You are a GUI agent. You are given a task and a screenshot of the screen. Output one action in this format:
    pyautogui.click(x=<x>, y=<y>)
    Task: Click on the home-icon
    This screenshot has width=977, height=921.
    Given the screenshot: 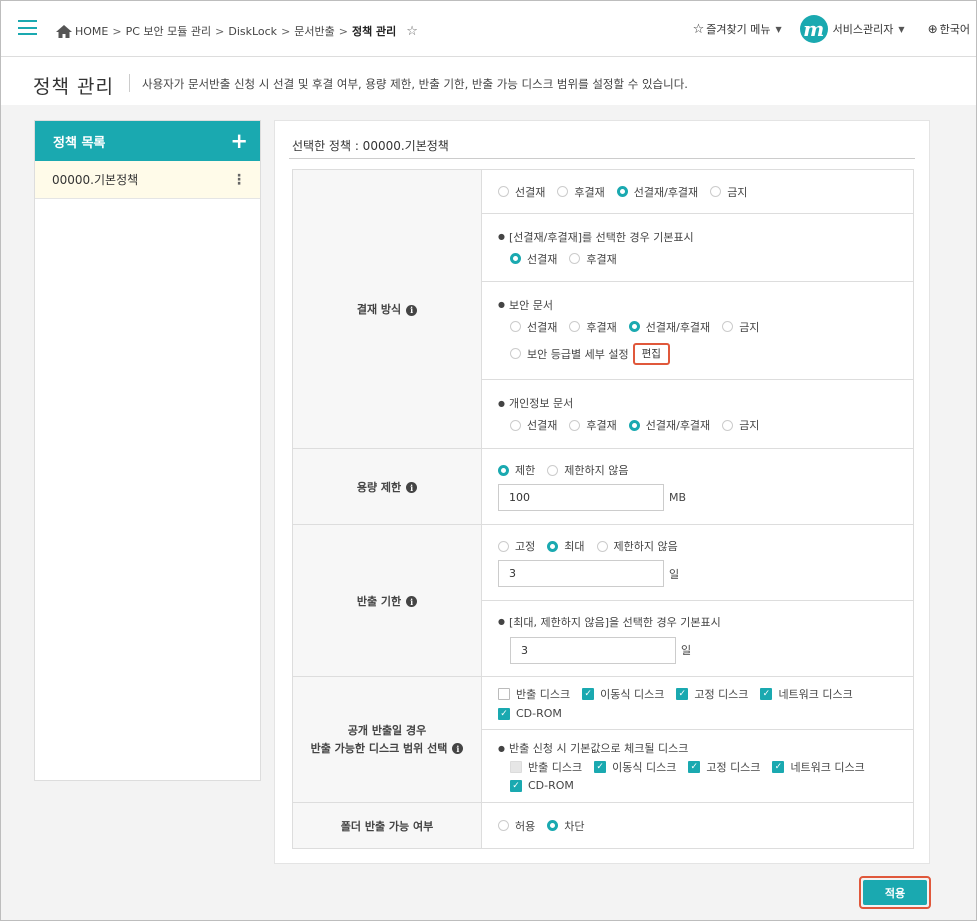 What is the action you would take?
    pyautogui.click(x=64, y=31)
    